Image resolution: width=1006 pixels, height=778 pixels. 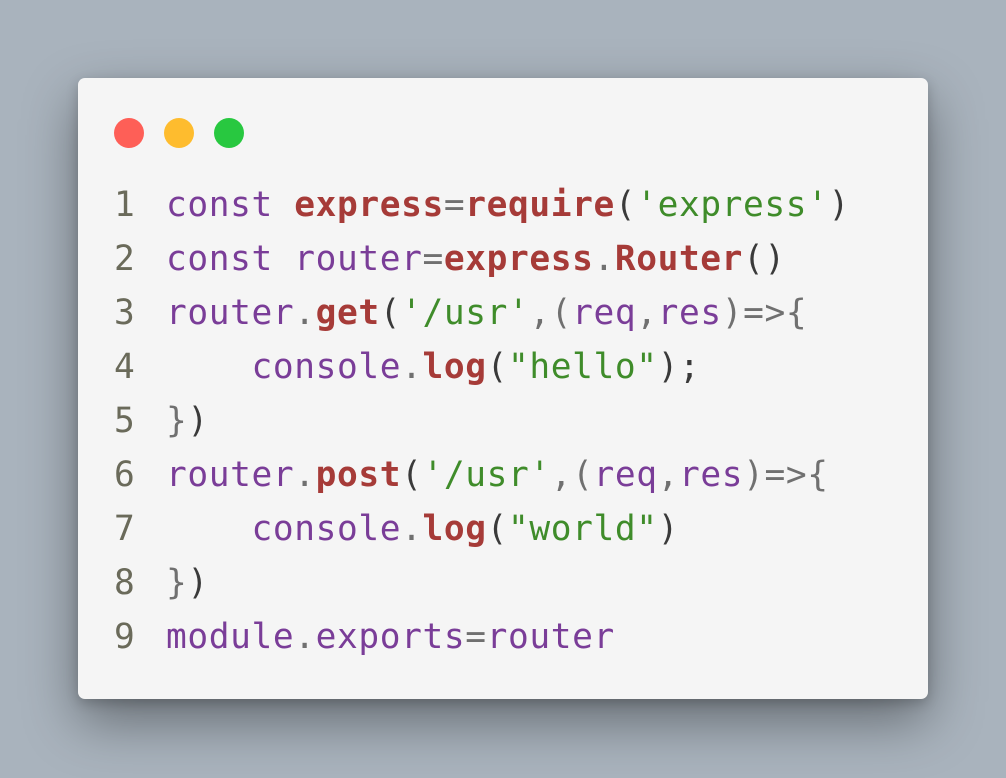 What do you see at coordinates (582, 529) in the screenshot?
I see `code-token: "world"` at bounding box center [582, 529].